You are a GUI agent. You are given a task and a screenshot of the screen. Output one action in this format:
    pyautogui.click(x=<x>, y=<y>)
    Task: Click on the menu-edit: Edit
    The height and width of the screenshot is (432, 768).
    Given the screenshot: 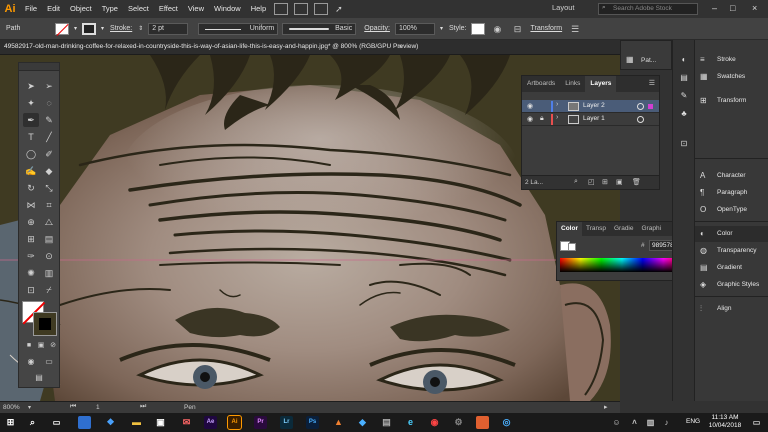 What is the action you would take?
    pyautogui.click(x=53, y=9)
    